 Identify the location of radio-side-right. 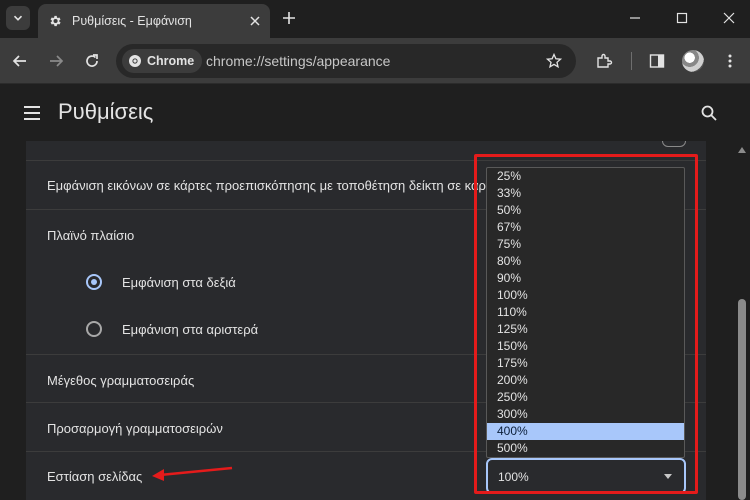
(94, 282).